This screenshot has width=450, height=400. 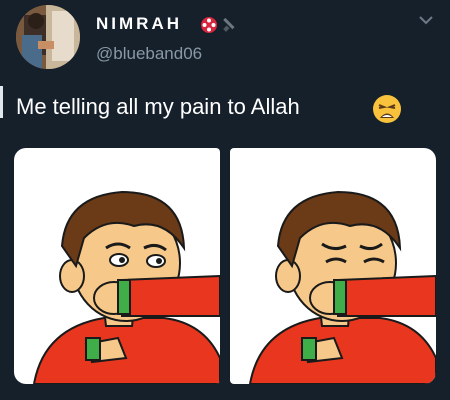 What do you see at coordinates (1, 102) in the screenshot?
I see `thread-indicator` at bounding box center [1, 102].